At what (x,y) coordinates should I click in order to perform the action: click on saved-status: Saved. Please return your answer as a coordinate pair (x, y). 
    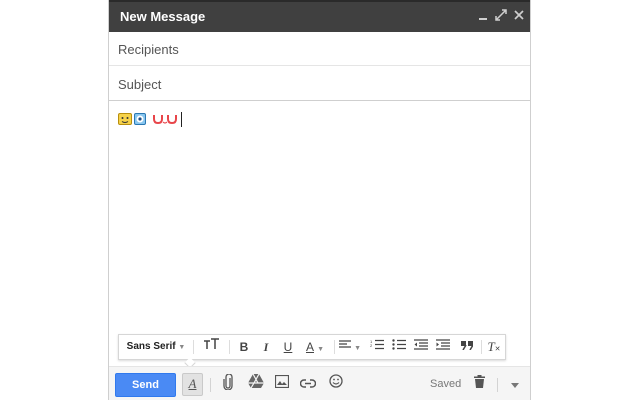
    Looking at the image, I should click on (446, 384).